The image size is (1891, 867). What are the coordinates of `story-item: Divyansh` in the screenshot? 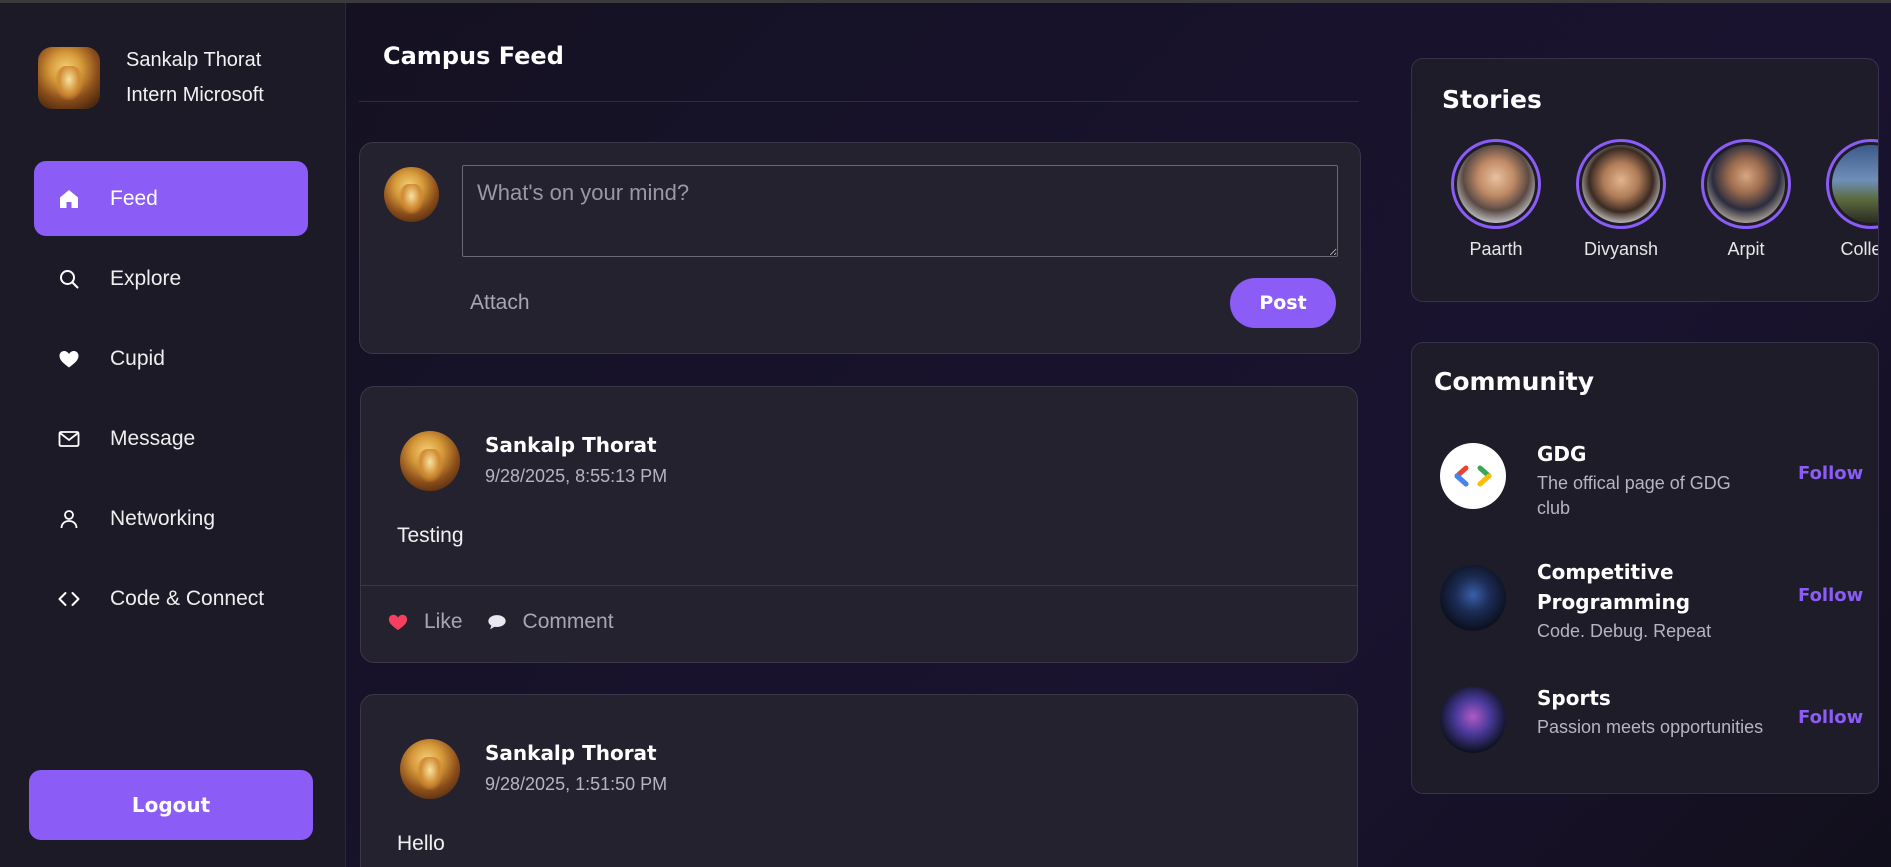 It's located at (1621, 199).